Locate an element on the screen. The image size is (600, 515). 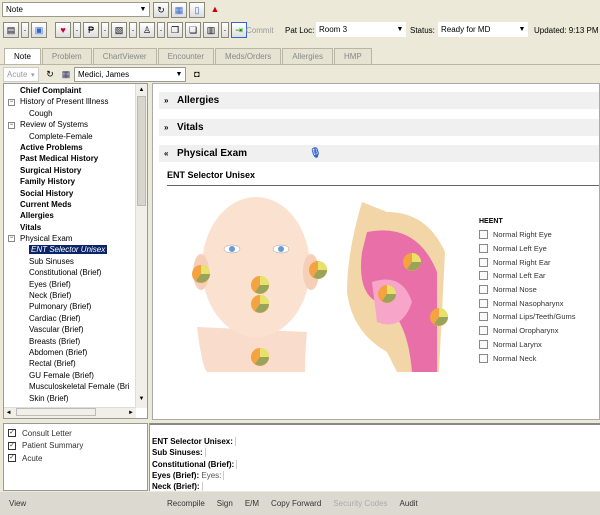
tree-item: Cough is located at coordinates (75, 113).